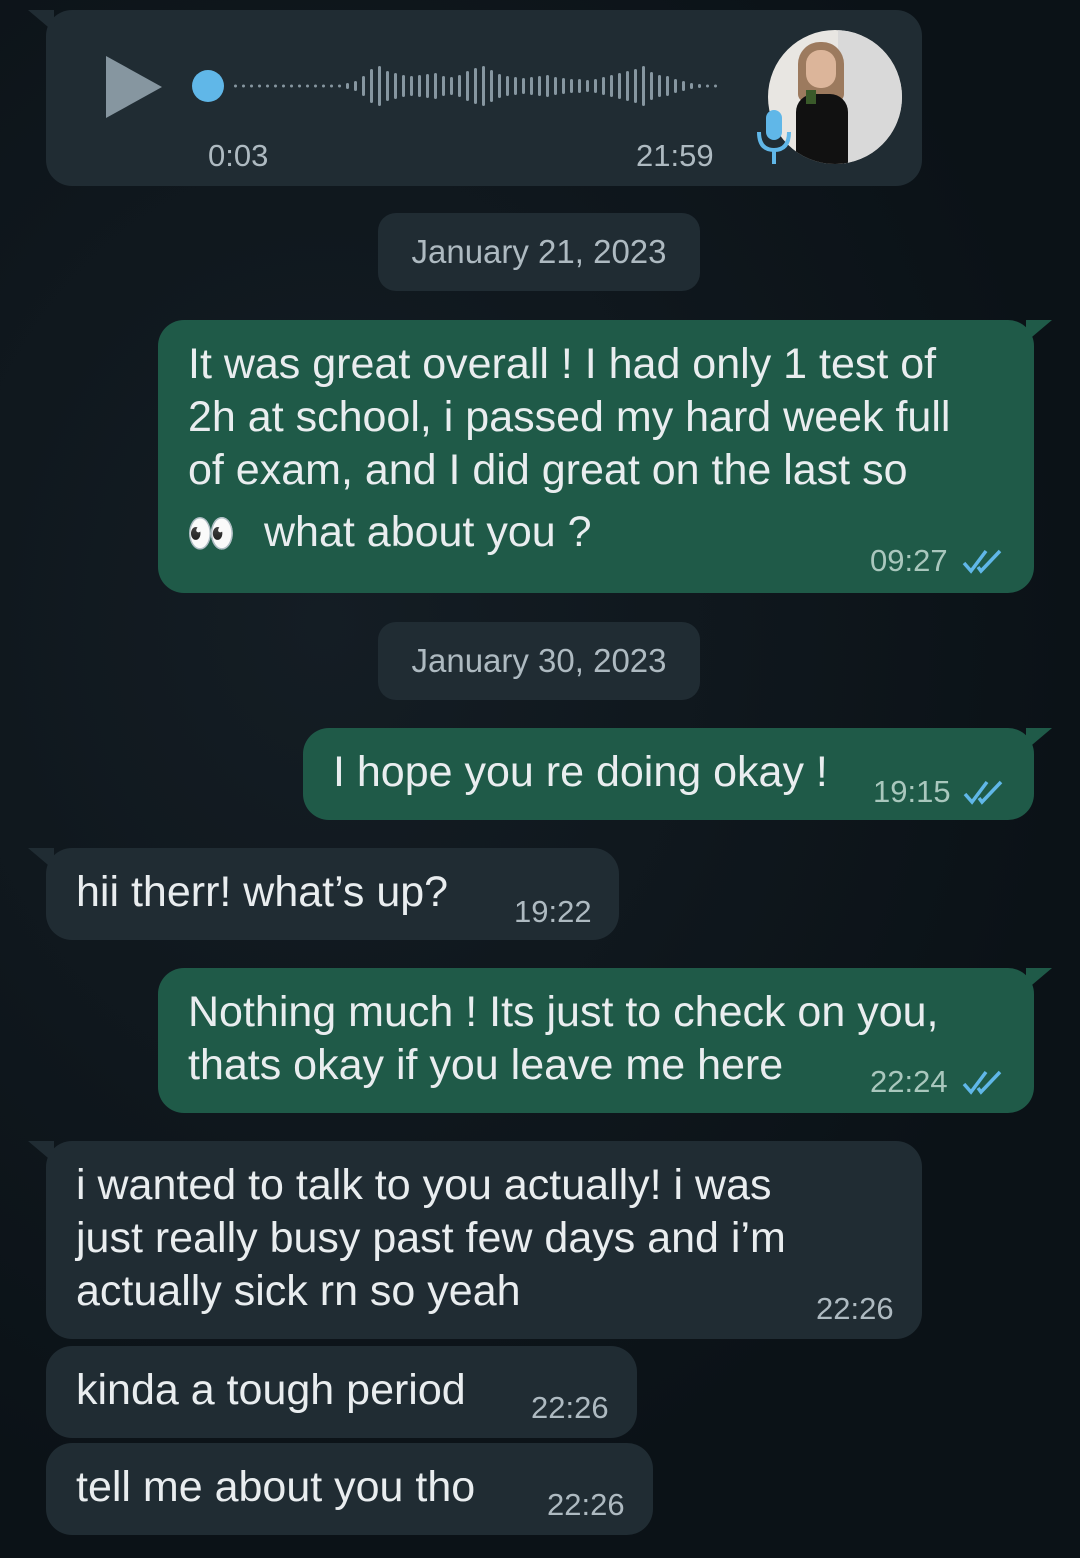  What do you see at coordinates (909, 1081) in the screenshot?
I see `message-time: 22:24` at bounding box center [909, 1081].